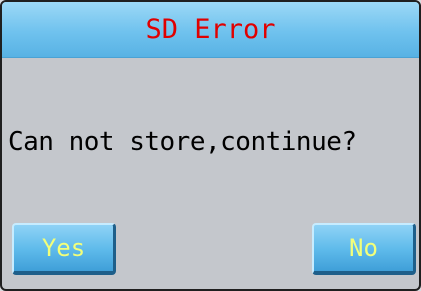 The height and width of the screenshot is (291, 421). Describe the element at coordinates (364, 249) in the screenshot. I see `no-button: No` at that location.